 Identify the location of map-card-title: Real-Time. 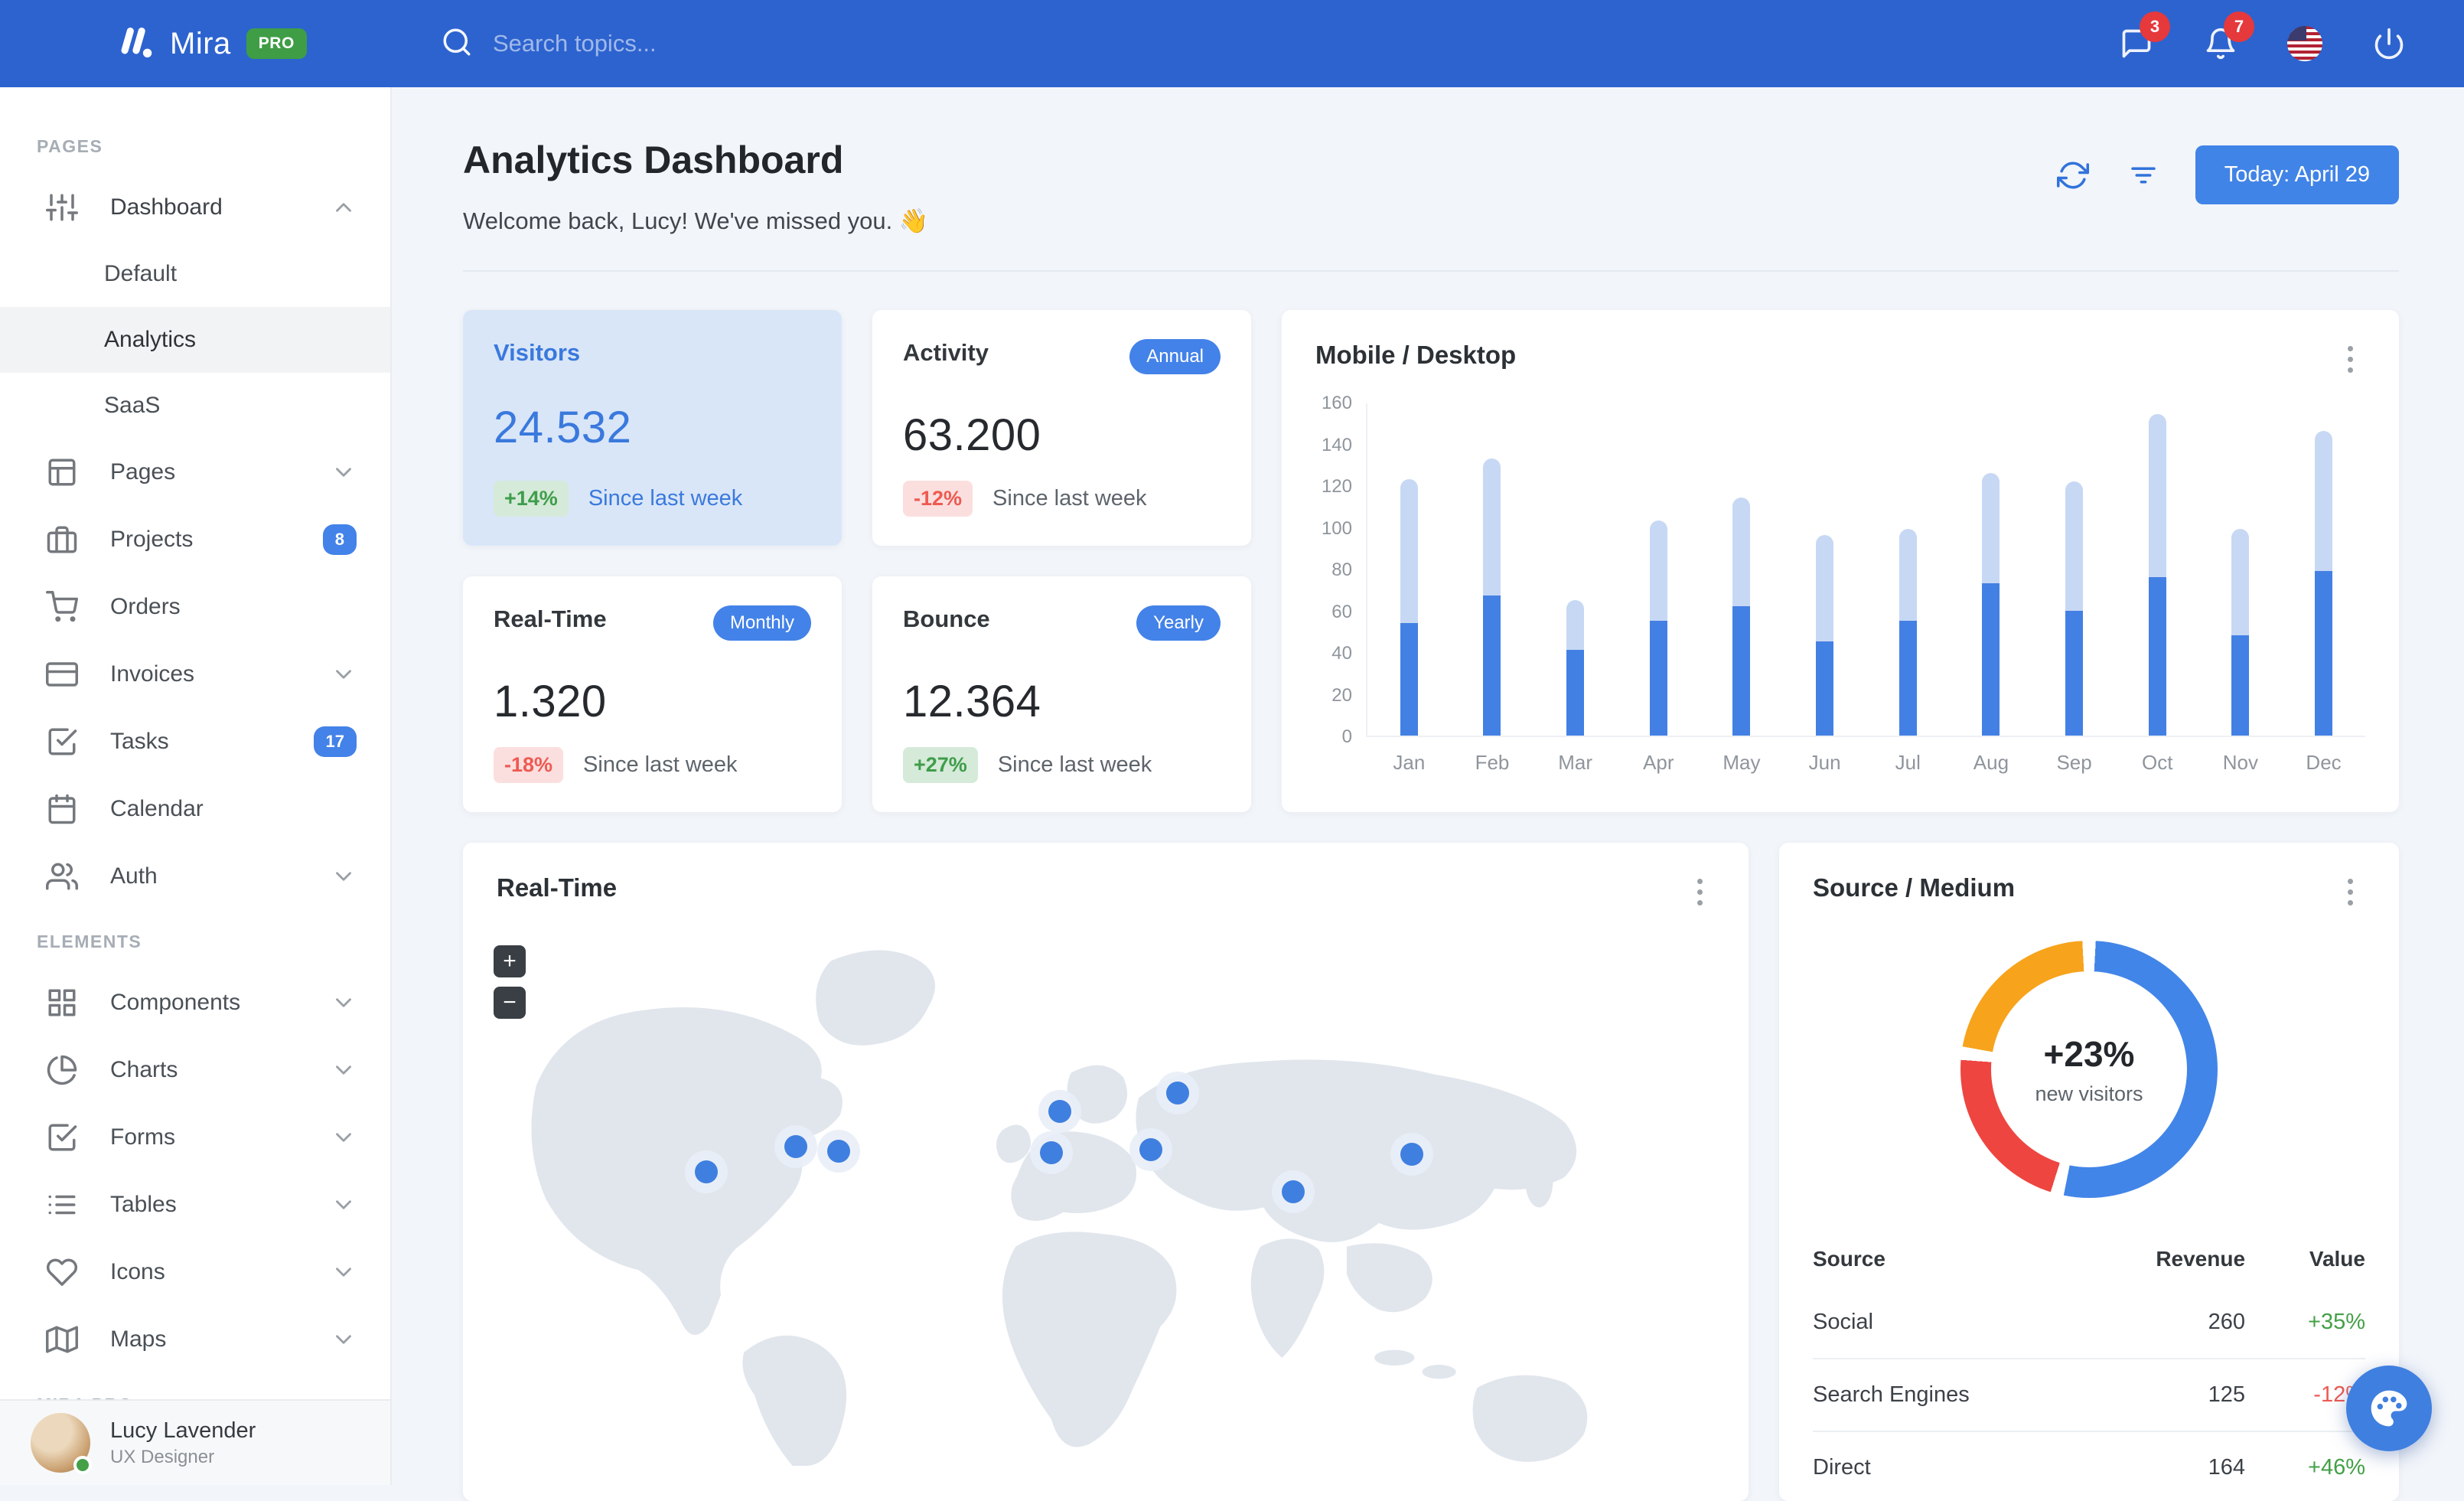
(557, 887).